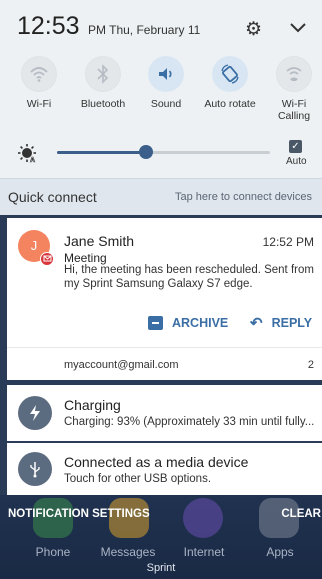  Describe the element at coordinates (310, 365) in the screenshot. I see `notification-count: 2` at that location.